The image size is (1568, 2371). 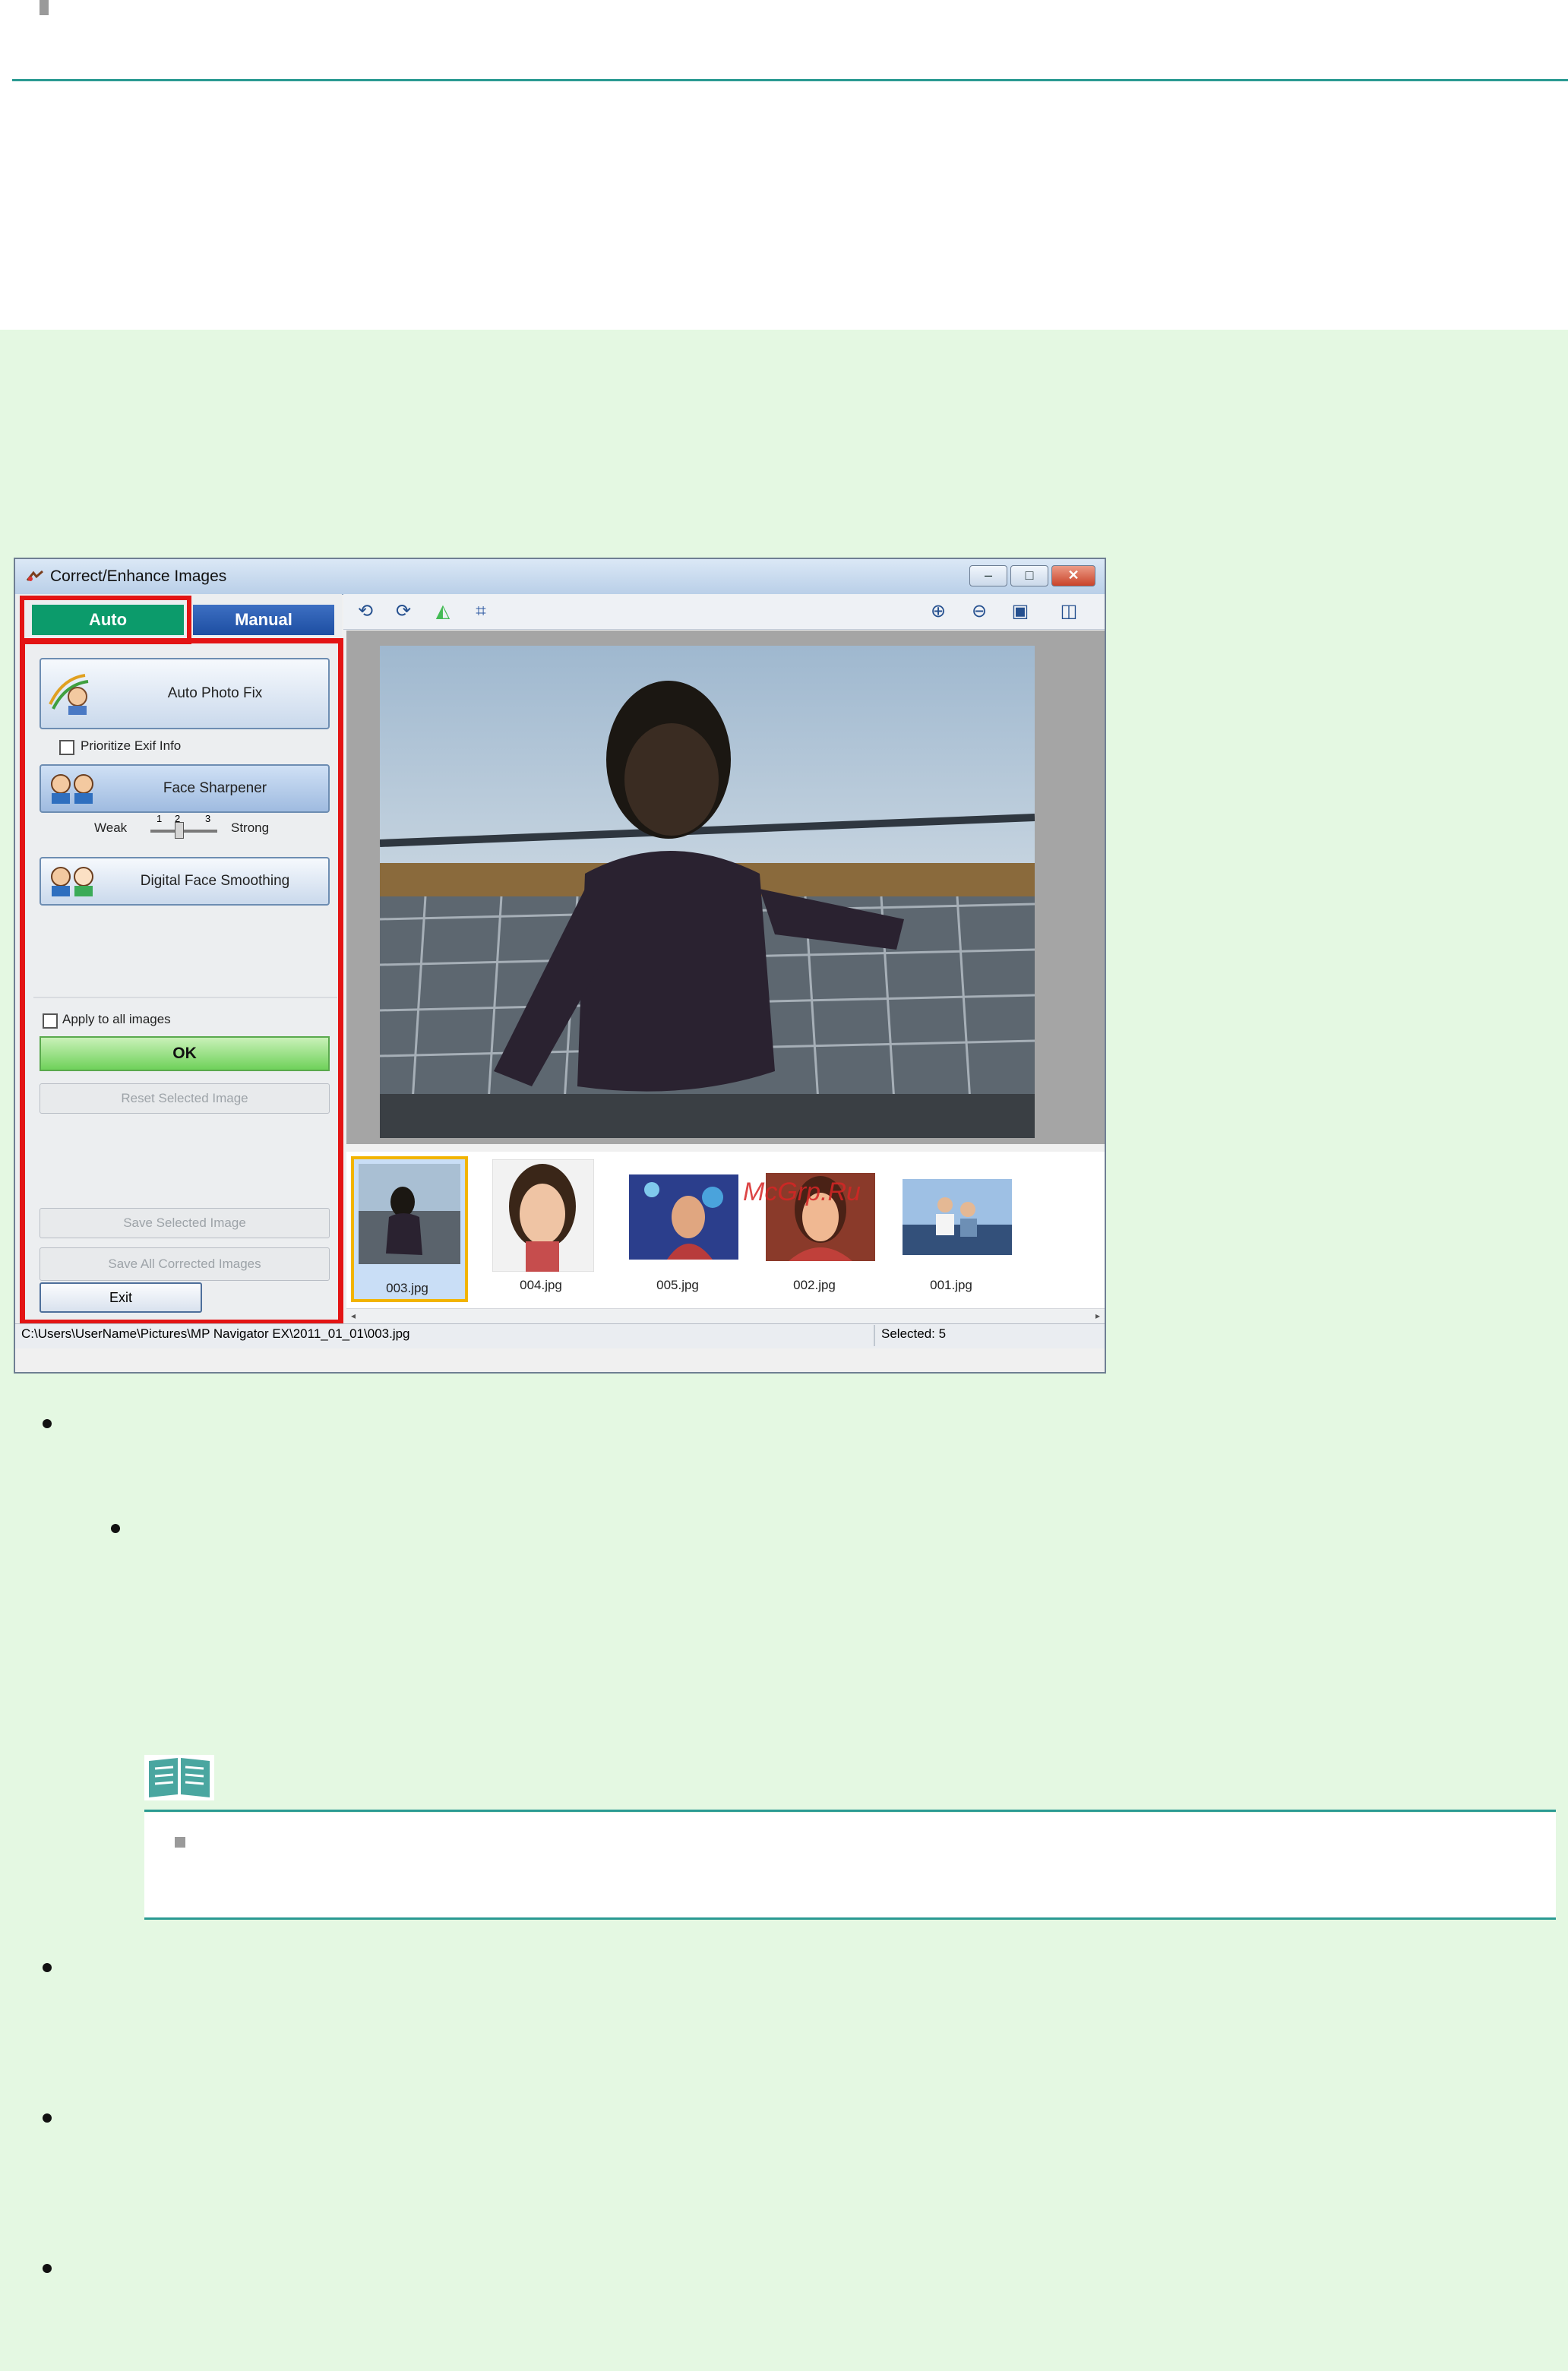 I want to click on compare-view-icon: ◫, so click(x=1068, y=611).